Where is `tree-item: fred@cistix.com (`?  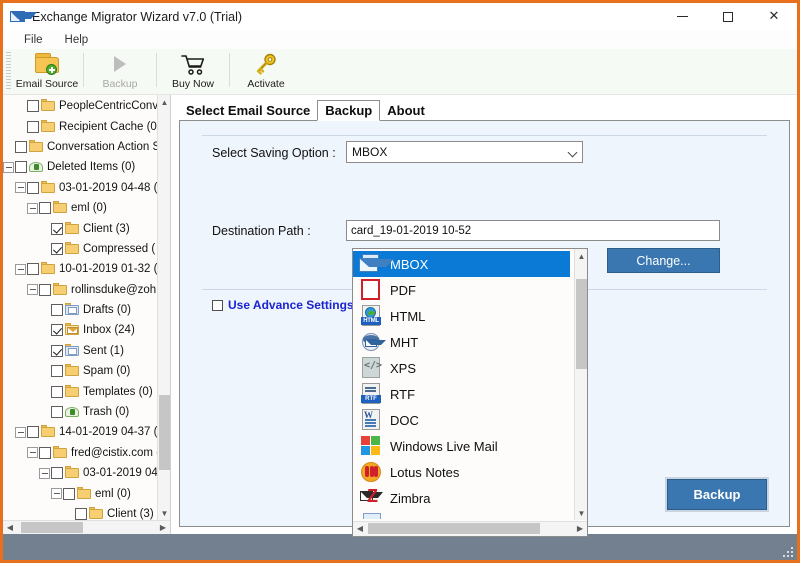 tree-item: fred@cistix.com ( is located at coordinates (80, 453).